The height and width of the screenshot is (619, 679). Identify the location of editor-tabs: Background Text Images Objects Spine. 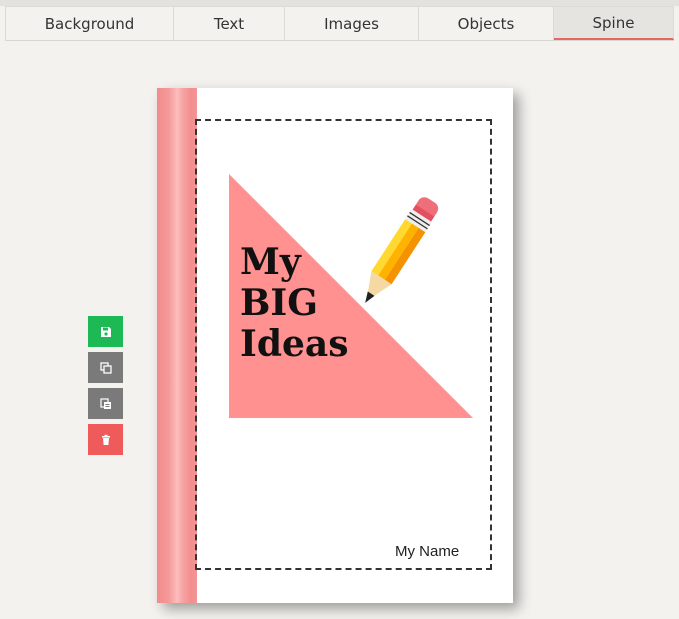
(339, 23).